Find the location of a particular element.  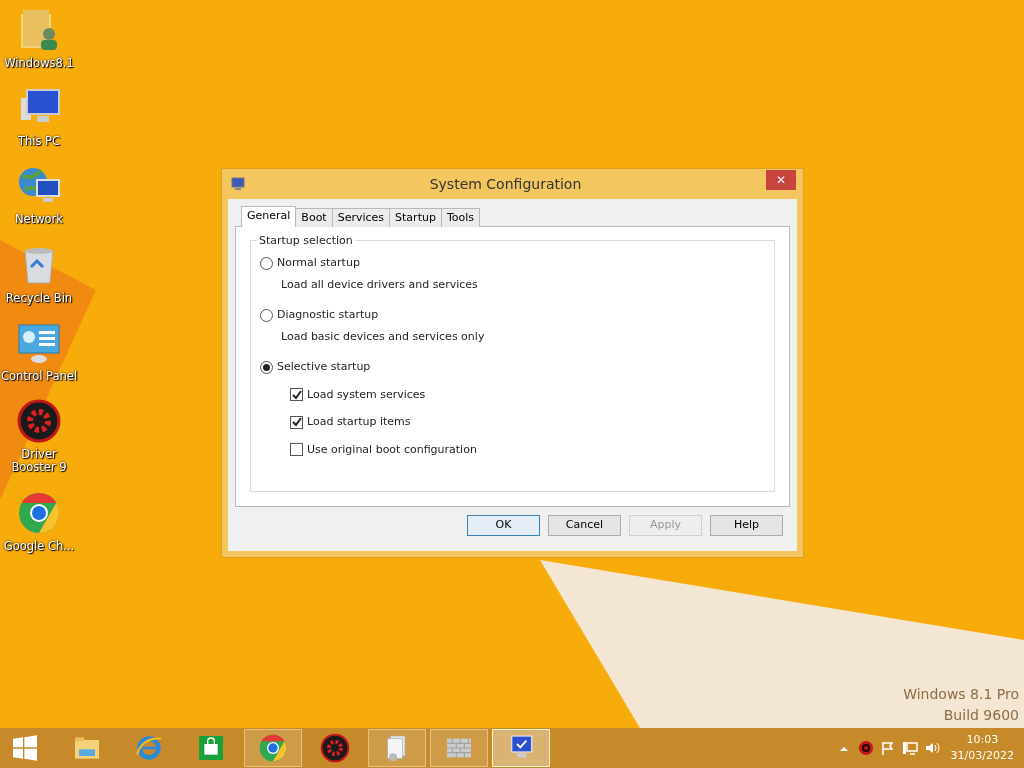

tab: Tools is located at coordinates (460, 217).